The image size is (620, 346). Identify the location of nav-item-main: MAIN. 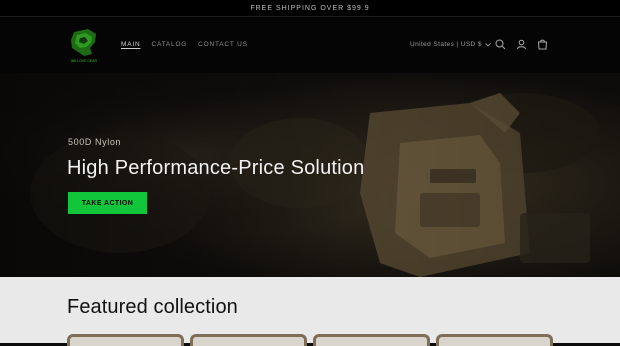
(130, 44).